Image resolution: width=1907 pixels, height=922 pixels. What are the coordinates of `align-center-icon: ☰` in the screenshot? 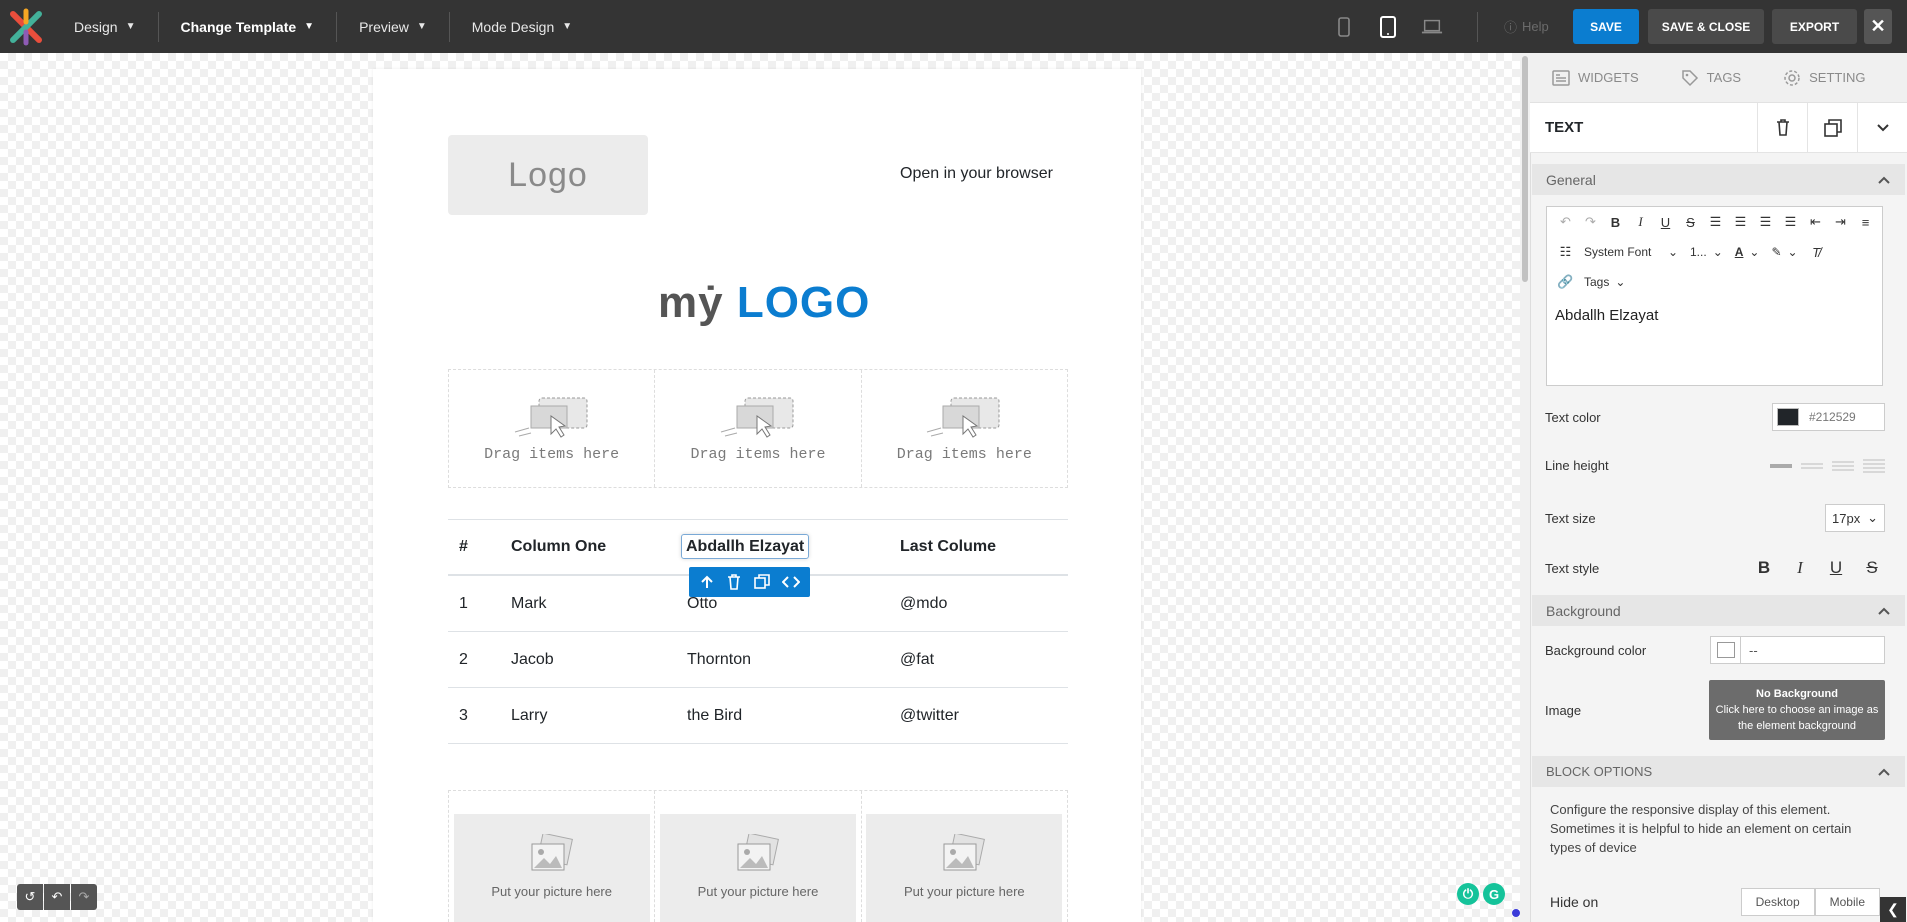 It's located at (1740, 222).